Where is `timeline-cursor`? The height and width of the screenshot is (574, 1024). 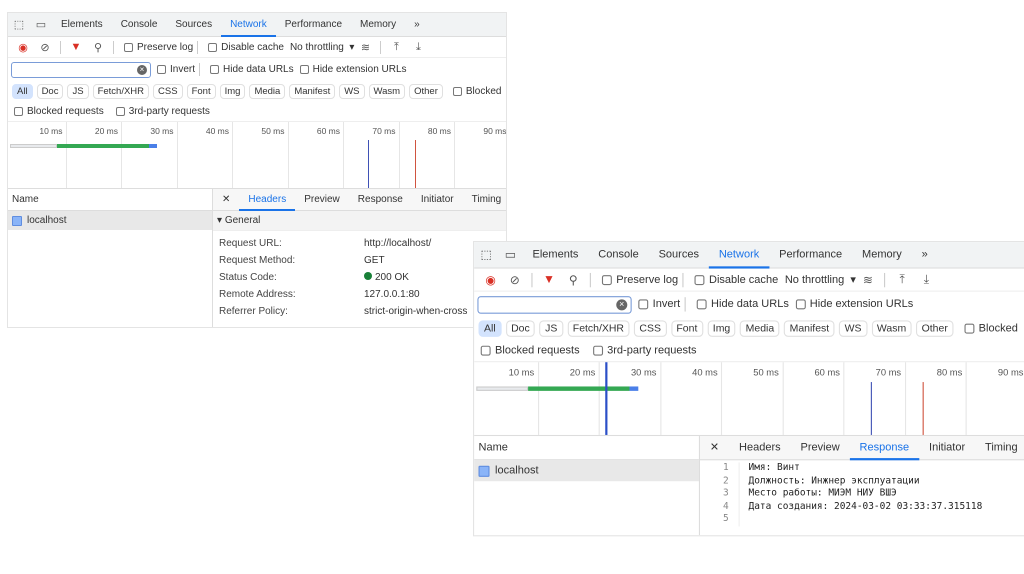 timeline-cursor is located at coordinates (605, 398).